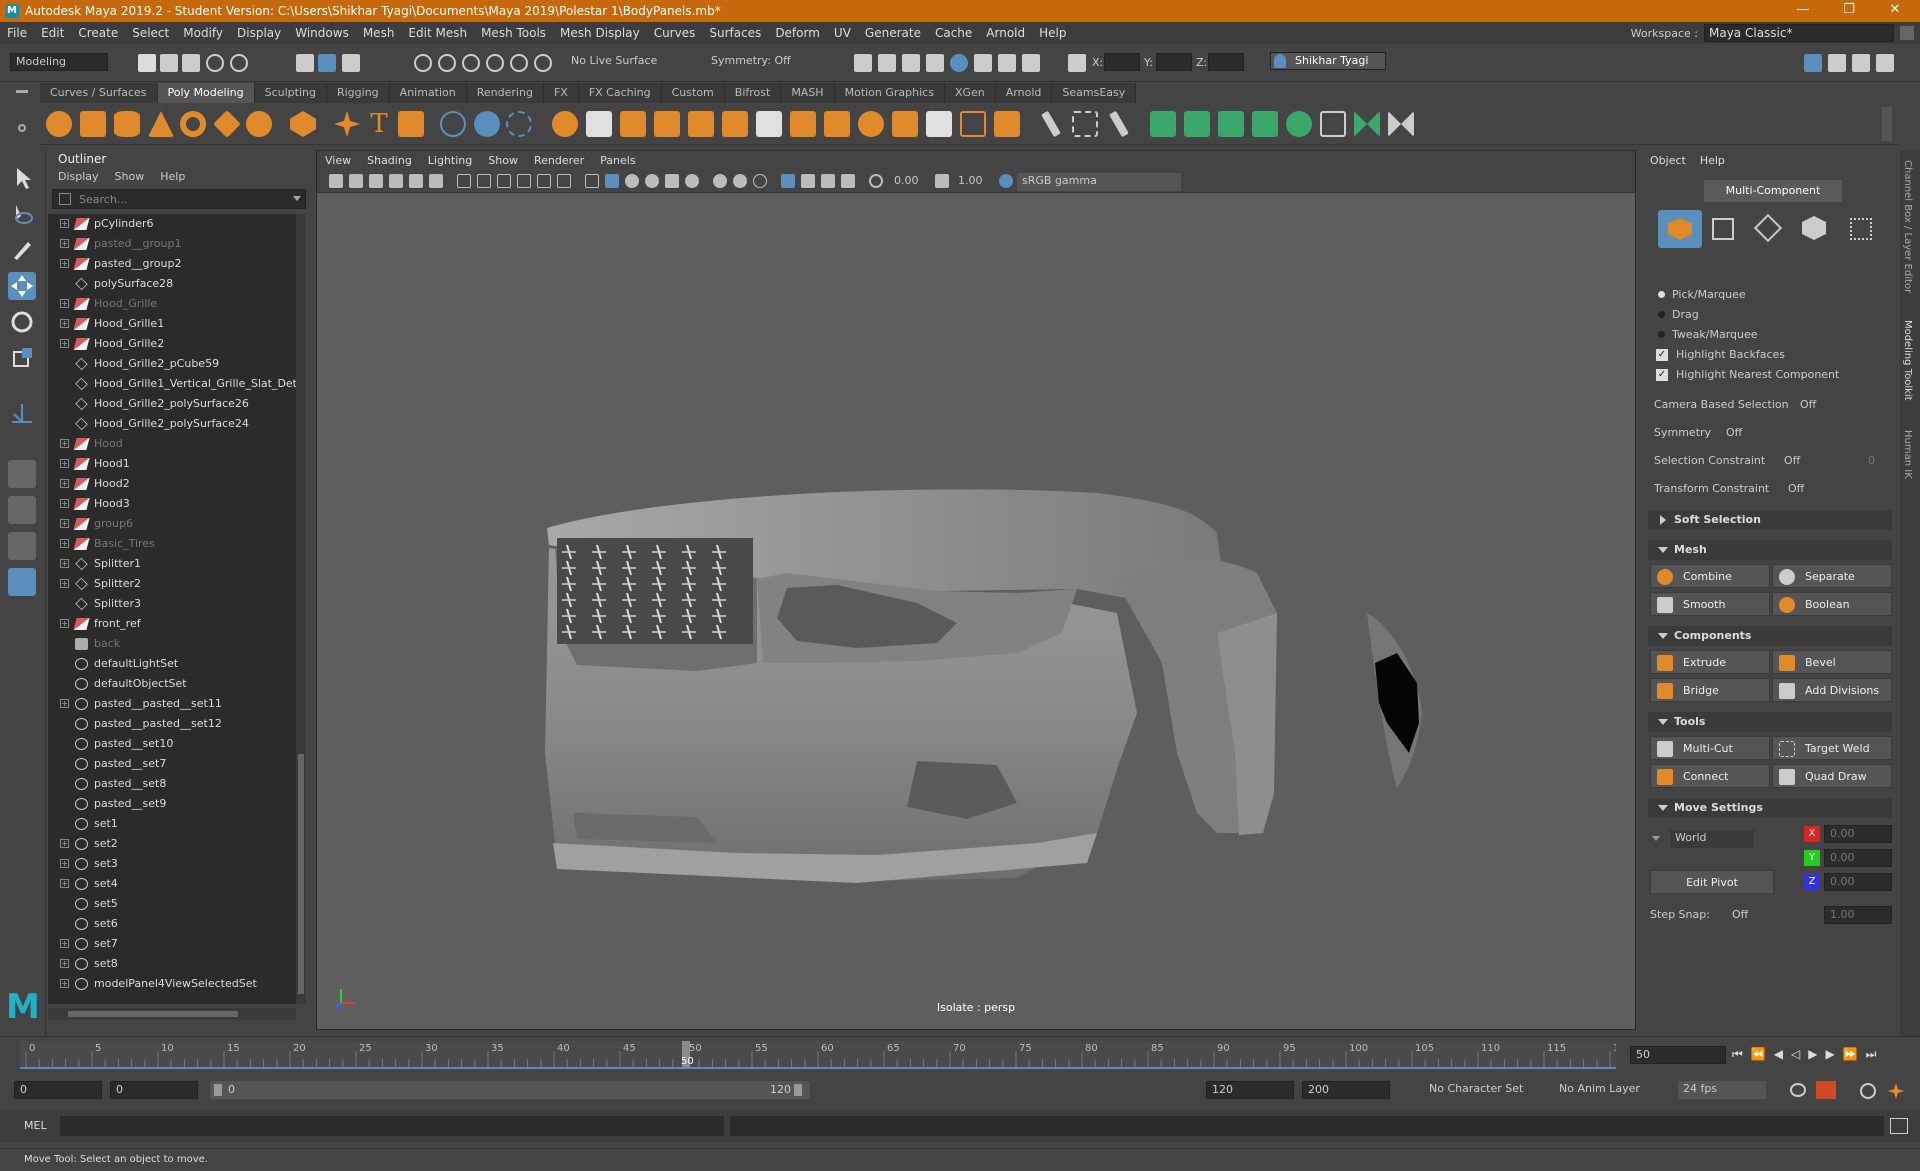  Describe the element at coordinates (453, 124) in the screenshot. I see `sculpt-tool-icon` at that location.